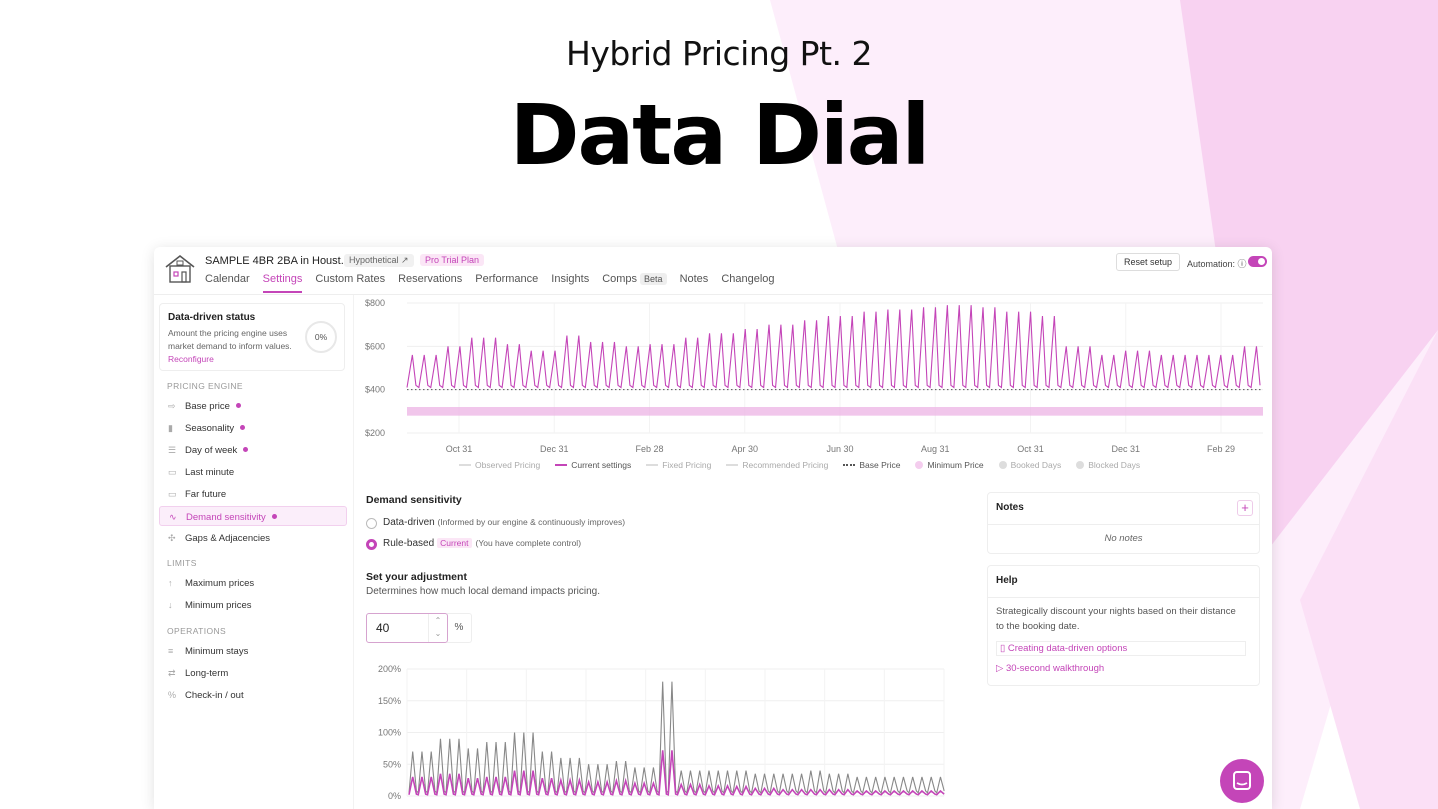 The image size is (1438, 809). What do you see at coordinates (205, 386) in the screenshot?
I see `section-pricing-engine: PRICING ENGINE` at bounding box center [205, 386].